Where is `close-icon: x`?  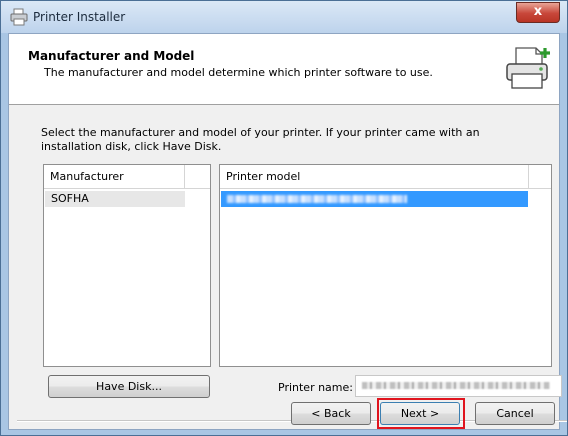
close-icon: x is located at coordinates (538, 11).